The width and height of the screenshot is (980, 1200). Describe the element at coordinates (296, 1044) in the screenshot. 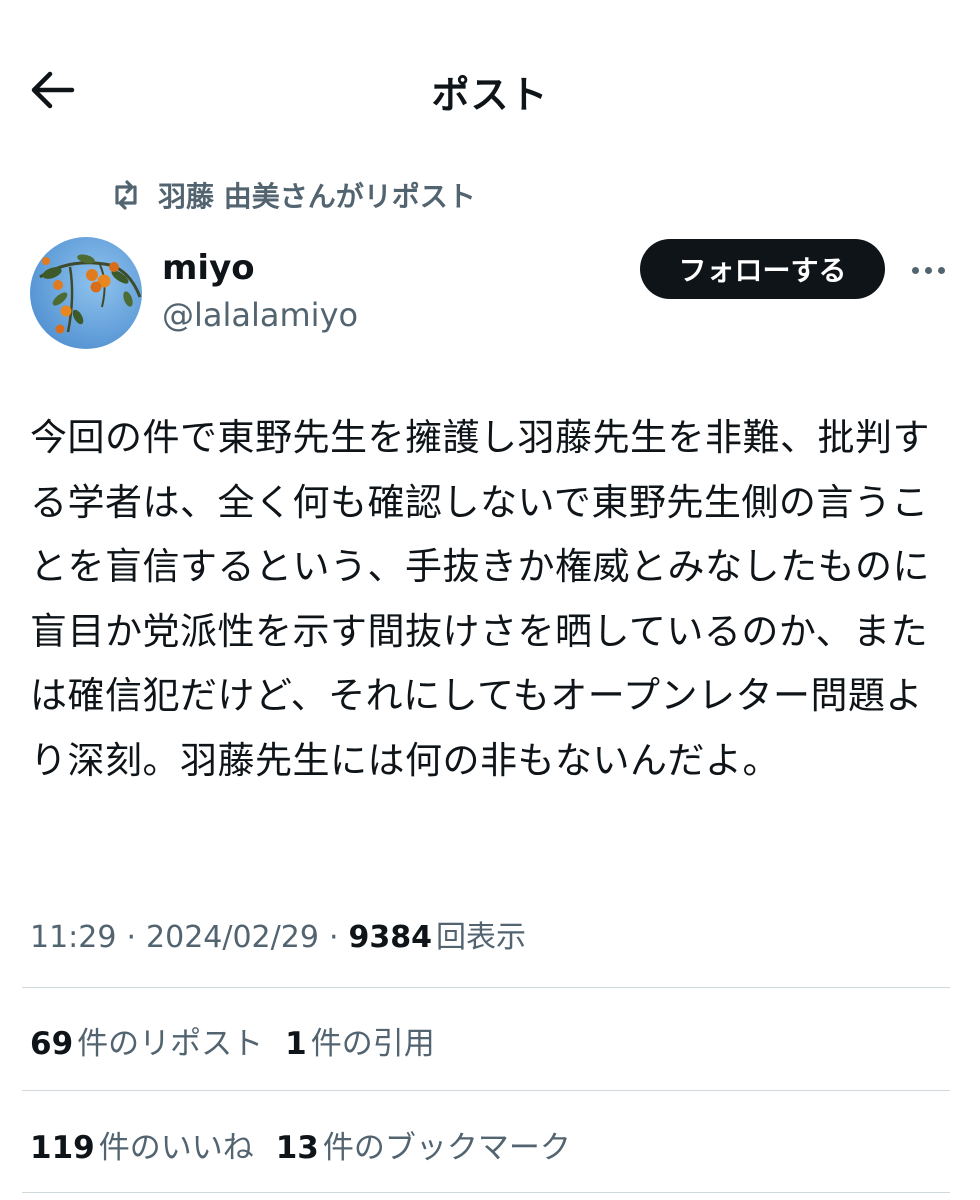

I see `quotes-count: 1` at that location.